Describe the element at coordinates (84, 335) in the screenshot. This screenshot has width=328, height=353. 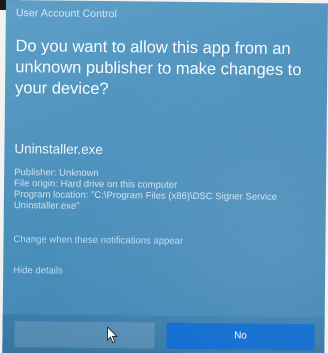
I see `yes-button` at that location.